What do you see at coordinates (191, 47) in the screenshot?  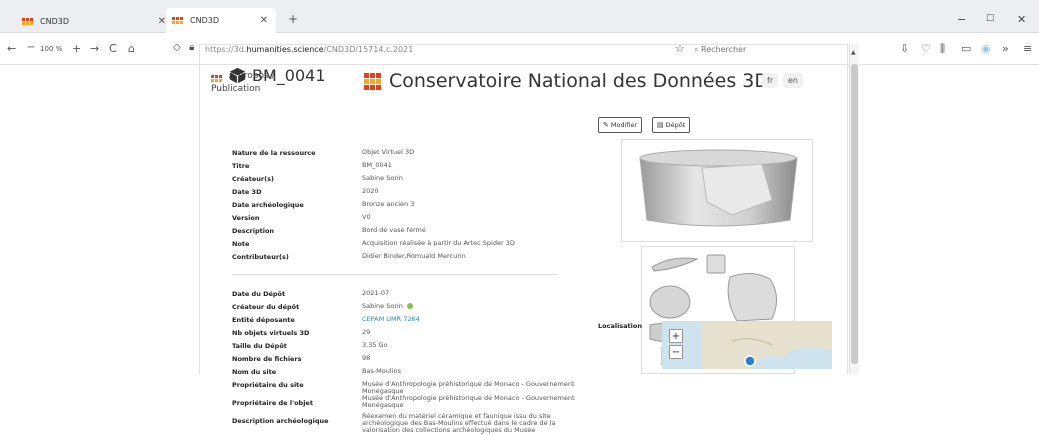 I see `lock-icon: 🔒︎` at bounding box center [191, 47].